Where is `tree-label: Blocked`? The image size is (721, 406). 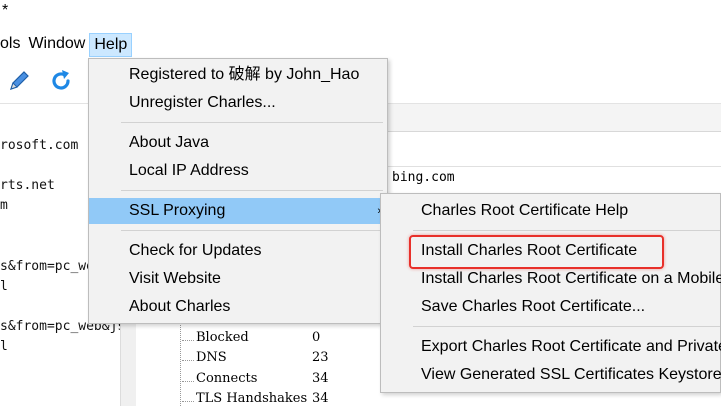 tree-label: Blocked is located at coordinates (222, 337).